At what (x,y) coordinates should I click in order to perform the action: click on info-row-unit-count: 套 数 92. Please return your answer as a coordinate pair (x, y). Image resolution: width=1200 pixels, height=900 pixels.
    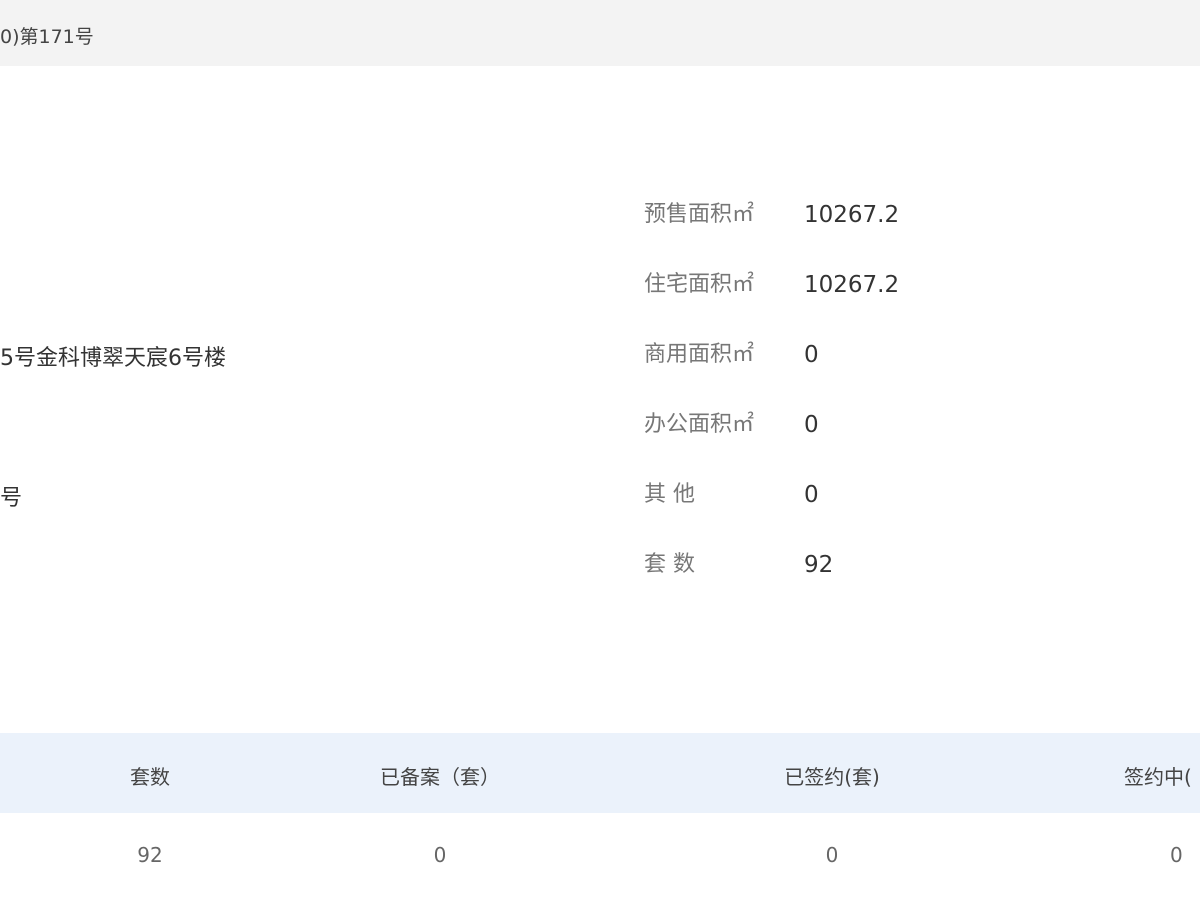
    Looking at the image, I should click on (771, 581).